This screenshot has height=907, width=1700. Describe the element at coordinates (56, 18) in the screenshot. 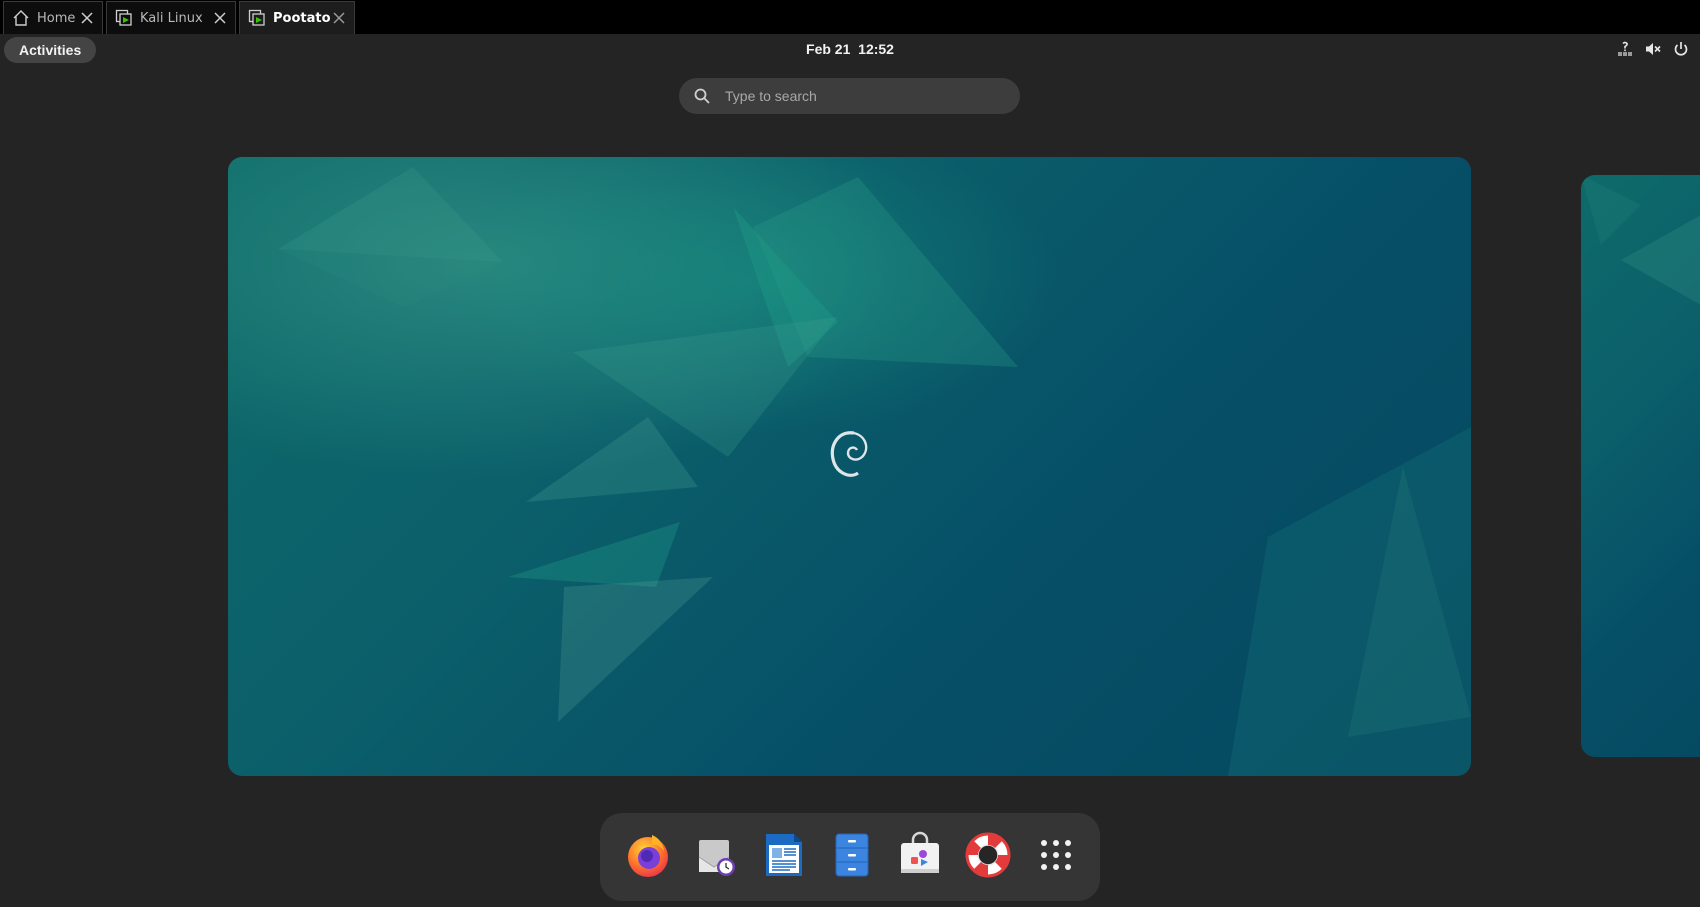

I see `tab-label: Home` at that location.